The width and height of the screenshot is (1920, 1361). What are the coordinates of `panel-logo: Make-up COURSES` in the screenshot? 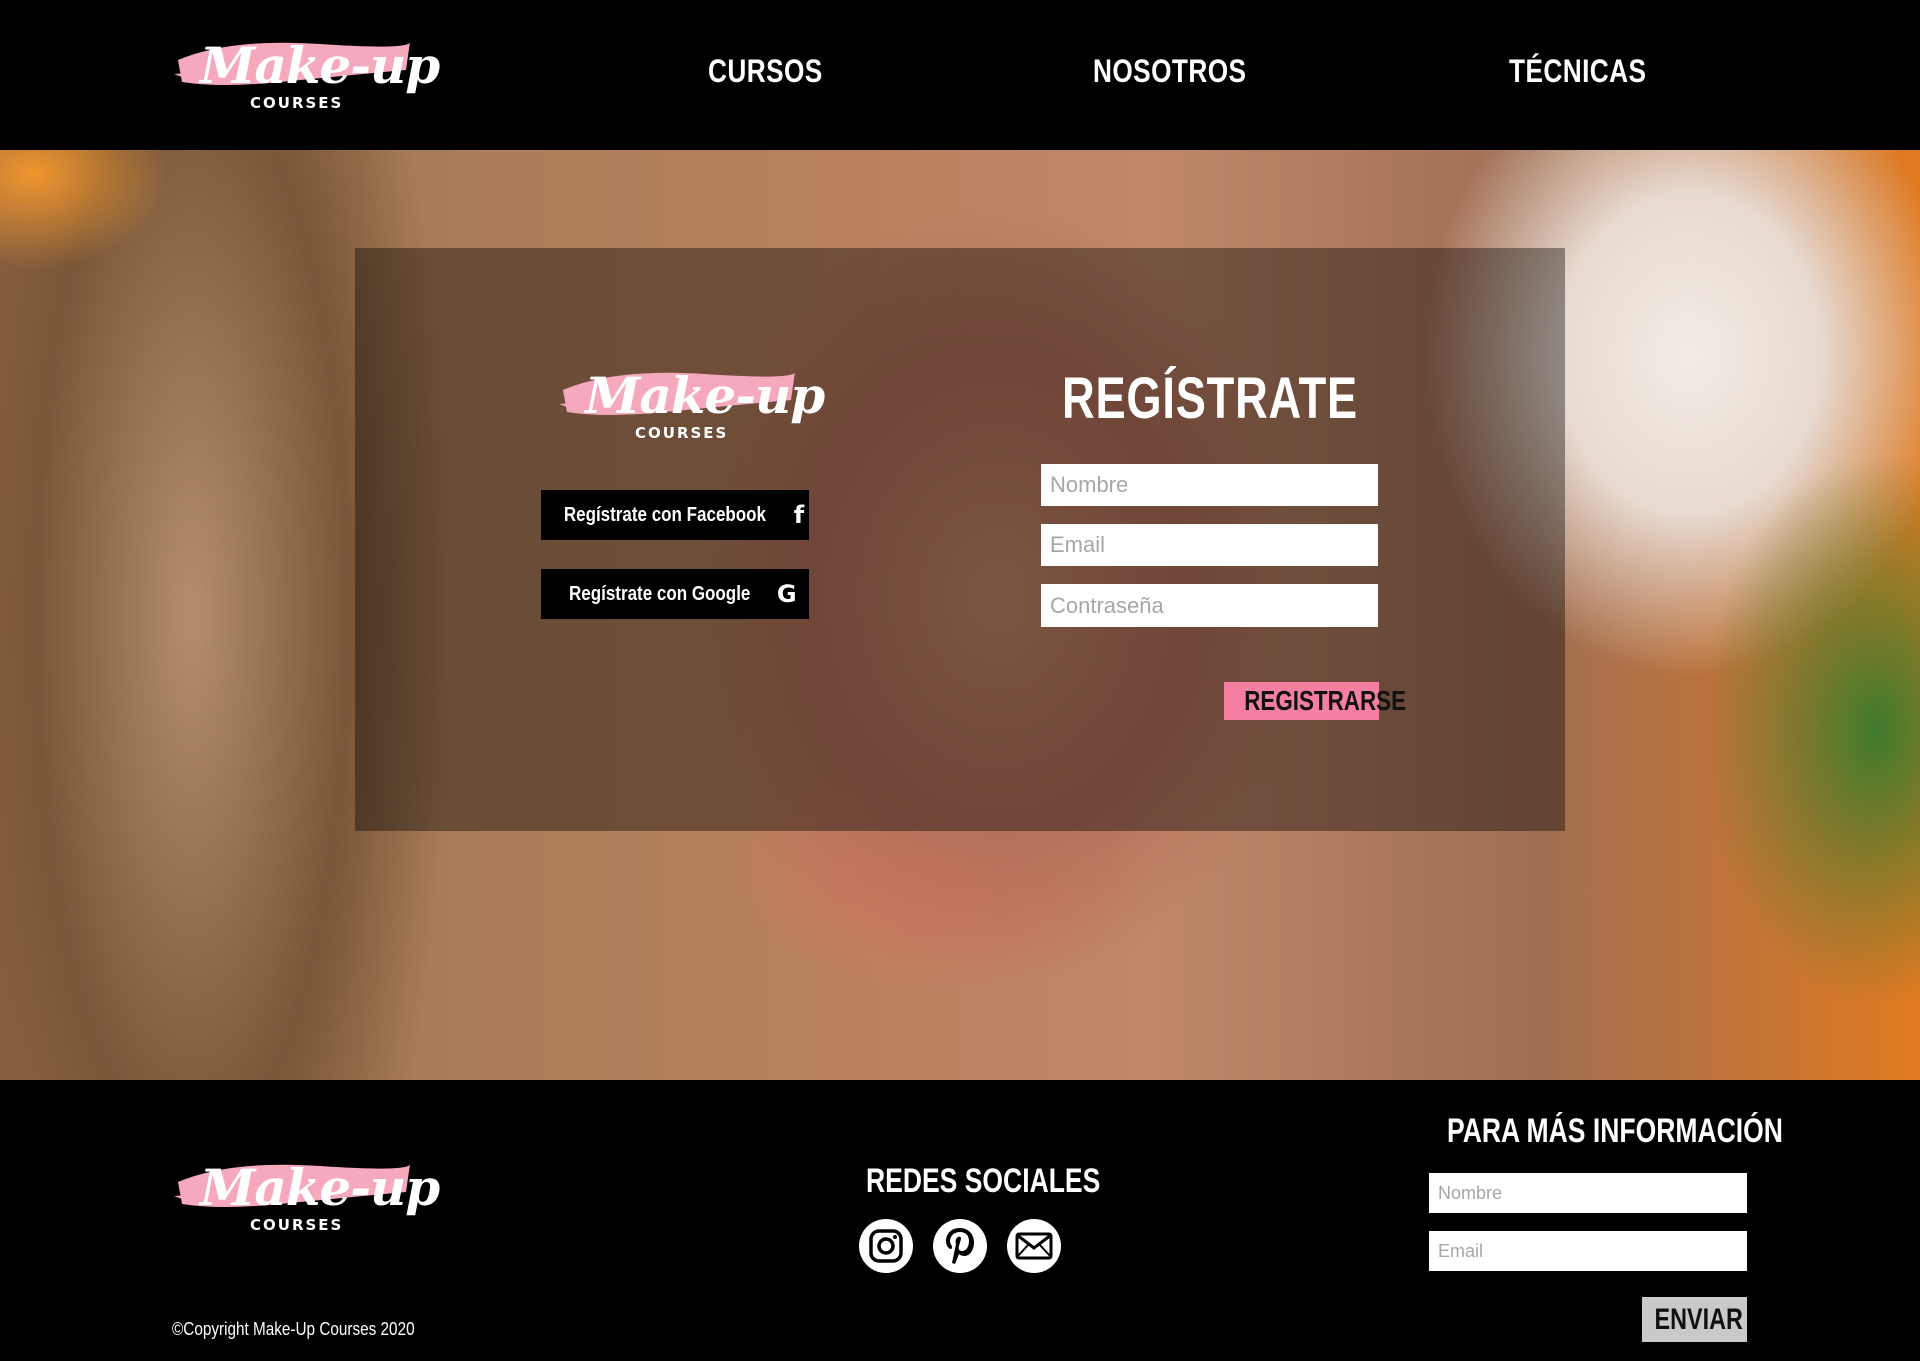 It's located at (690, 405).